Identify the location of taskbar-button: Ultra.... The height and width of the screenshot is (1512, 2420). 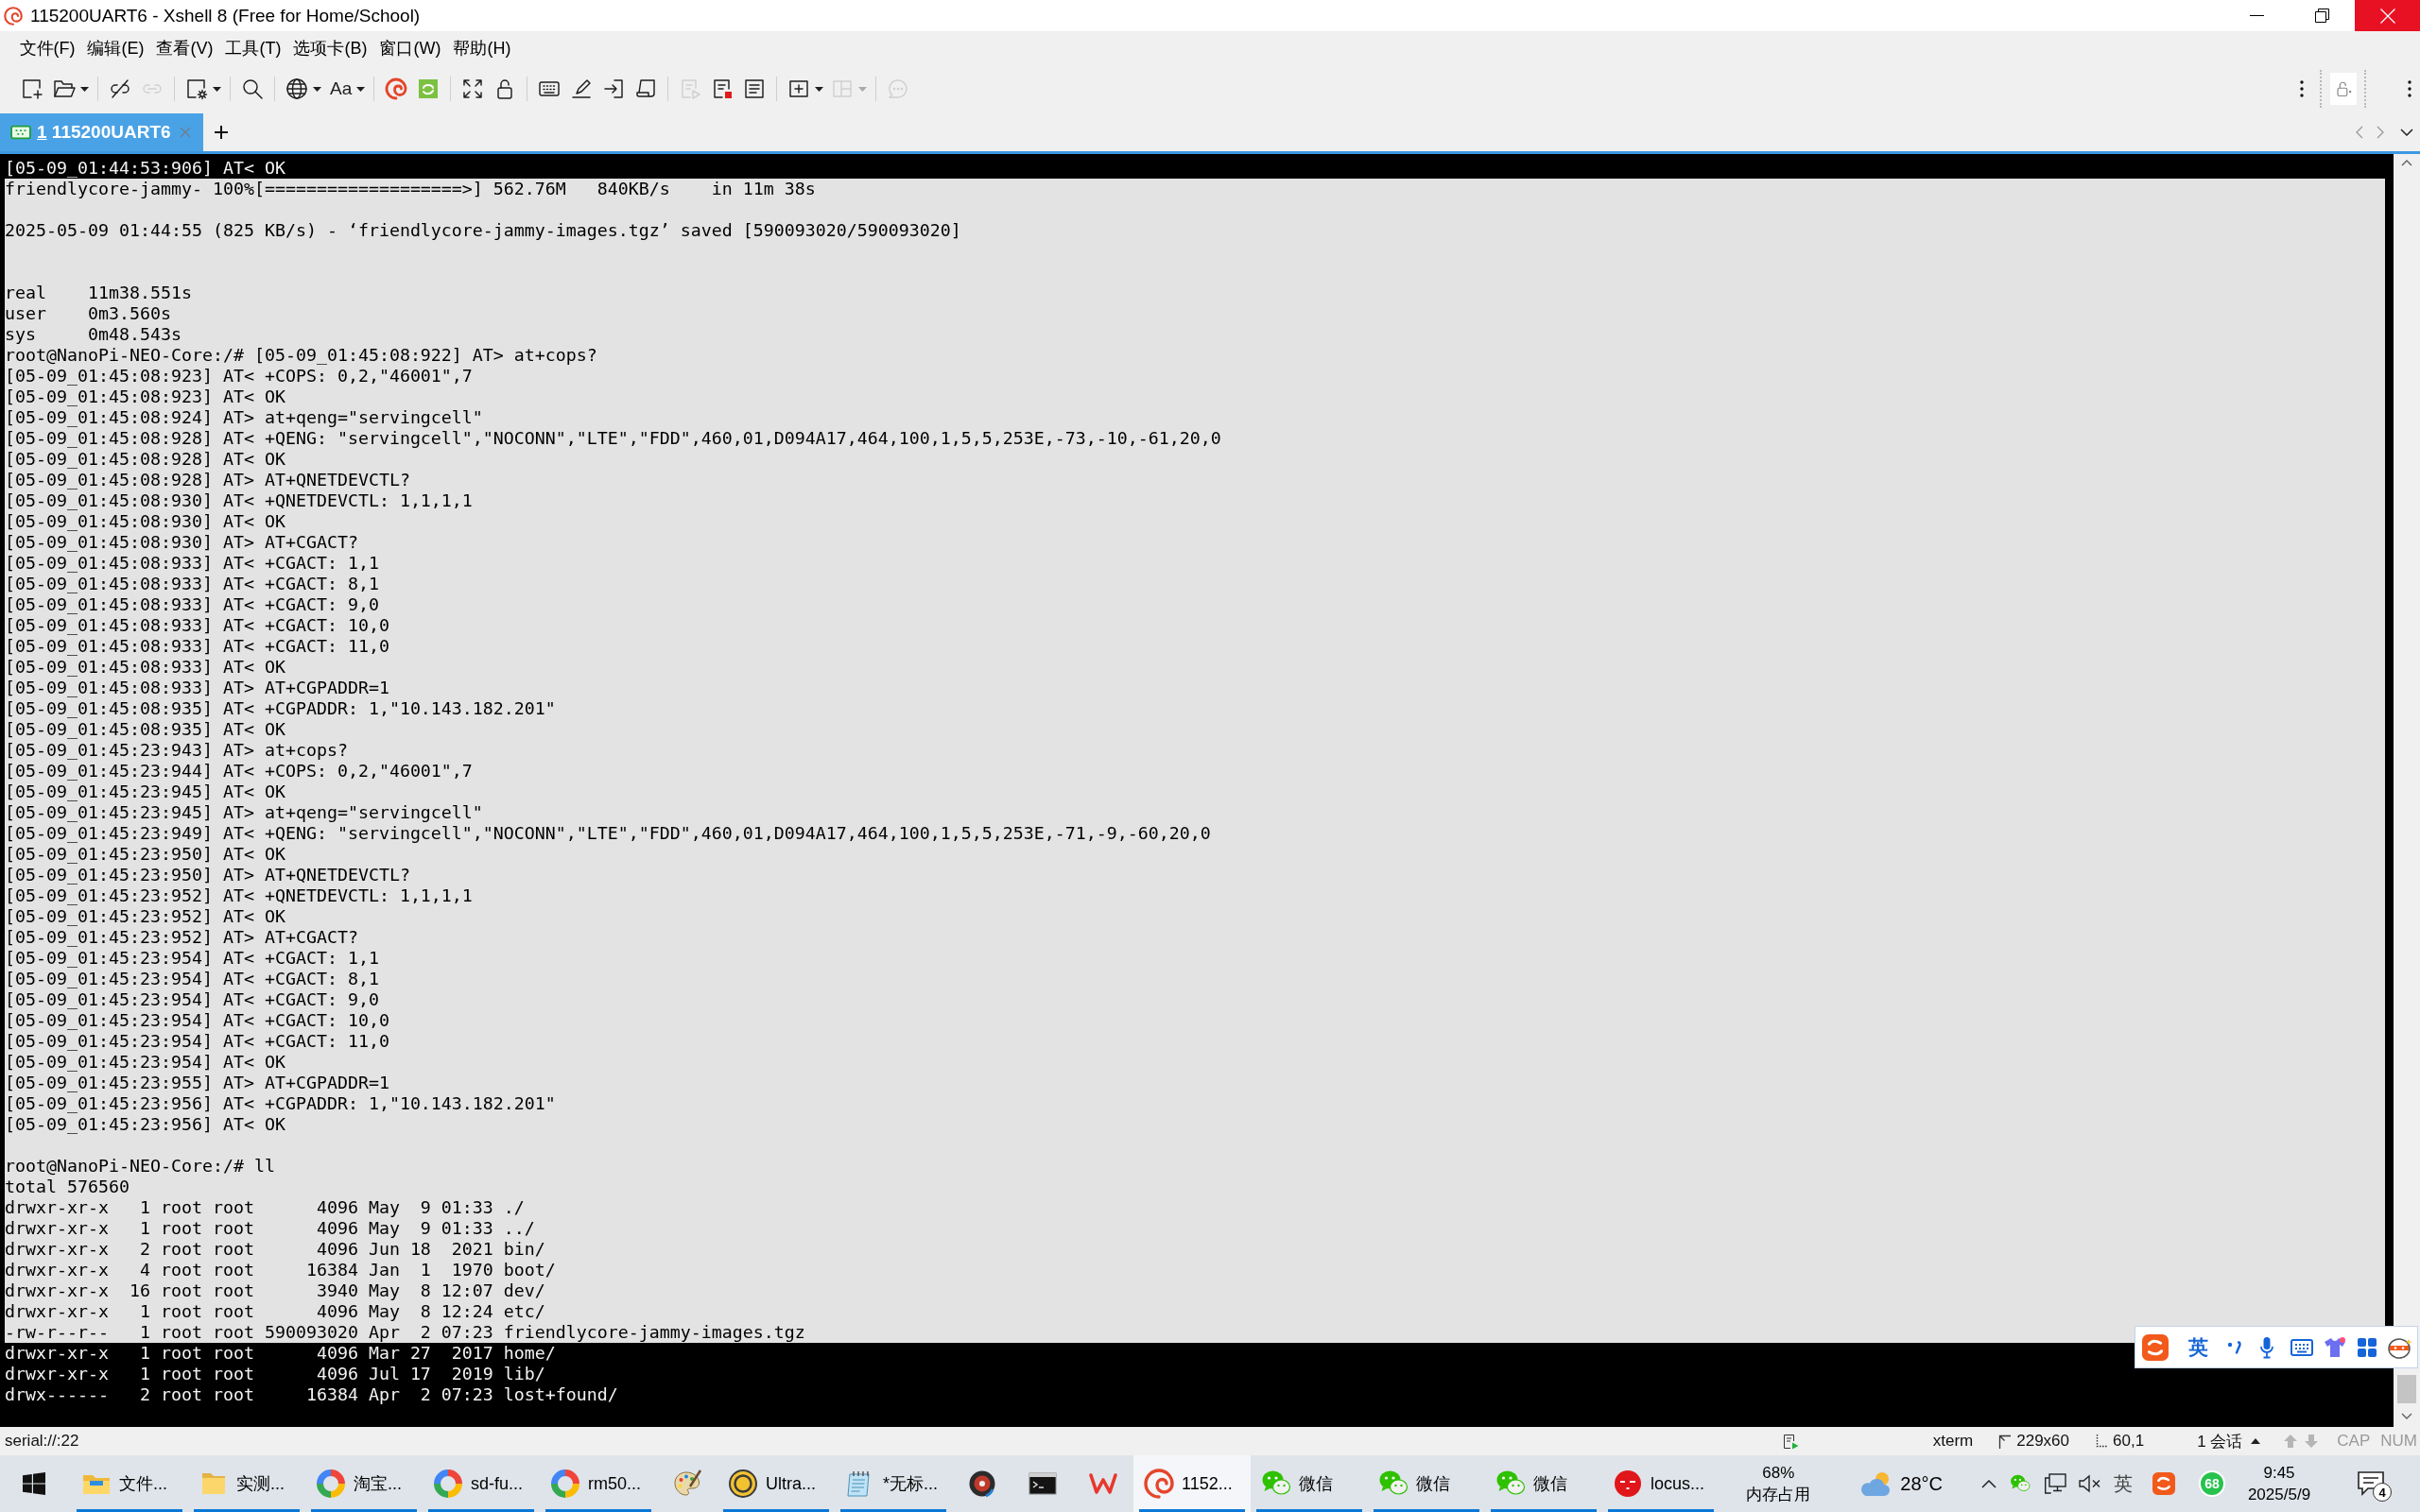
(776, 1483).